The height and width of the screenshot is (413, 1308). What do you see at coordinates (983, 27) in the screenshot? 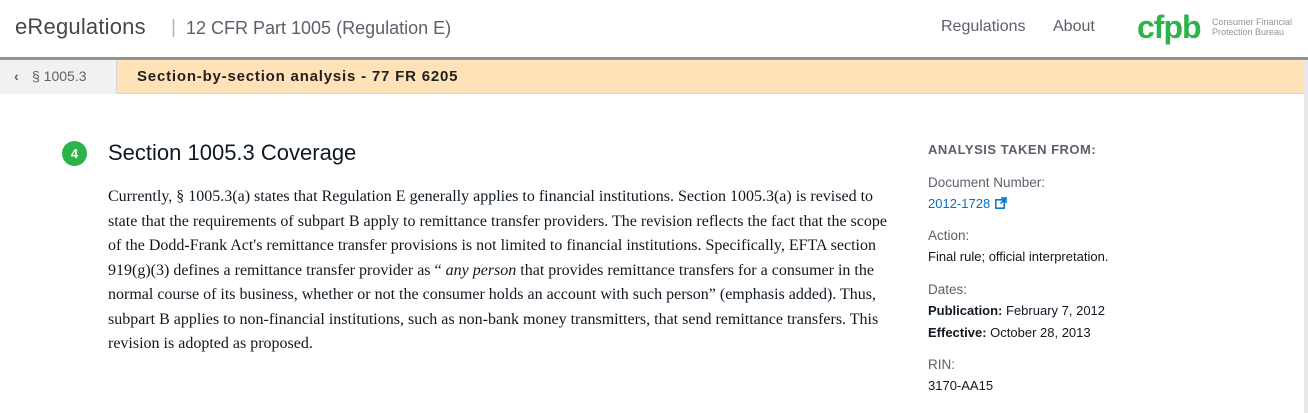
I see `nav-regulations-link: Regulations` at bounding box center [983, 27].